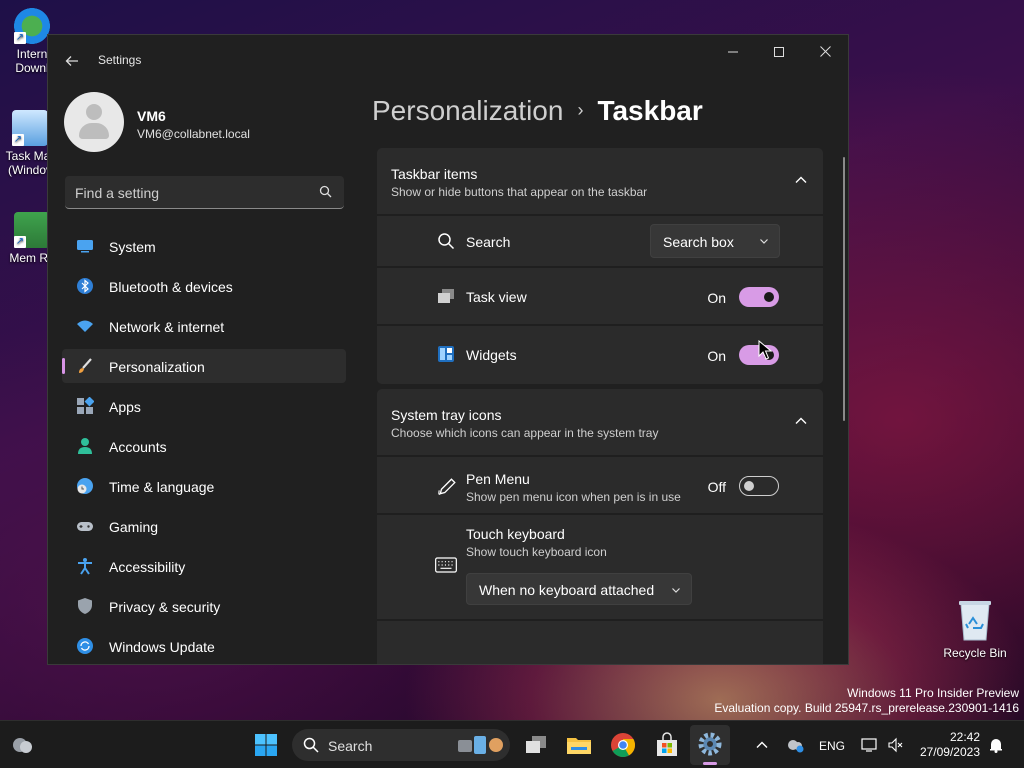  I want to click on sidebar-item-time-language: Time & language, so click(204, 486).